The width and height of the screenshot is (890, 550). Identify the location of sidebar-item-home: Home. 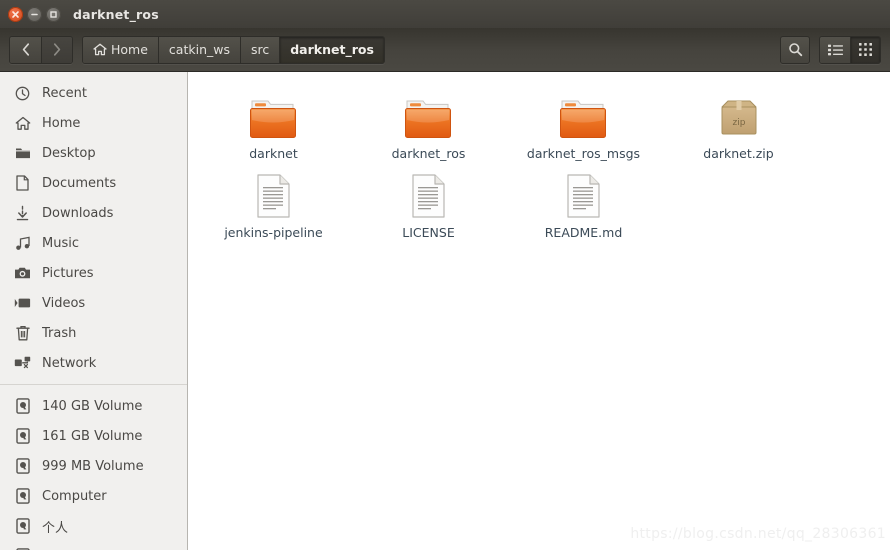
(93, 123).